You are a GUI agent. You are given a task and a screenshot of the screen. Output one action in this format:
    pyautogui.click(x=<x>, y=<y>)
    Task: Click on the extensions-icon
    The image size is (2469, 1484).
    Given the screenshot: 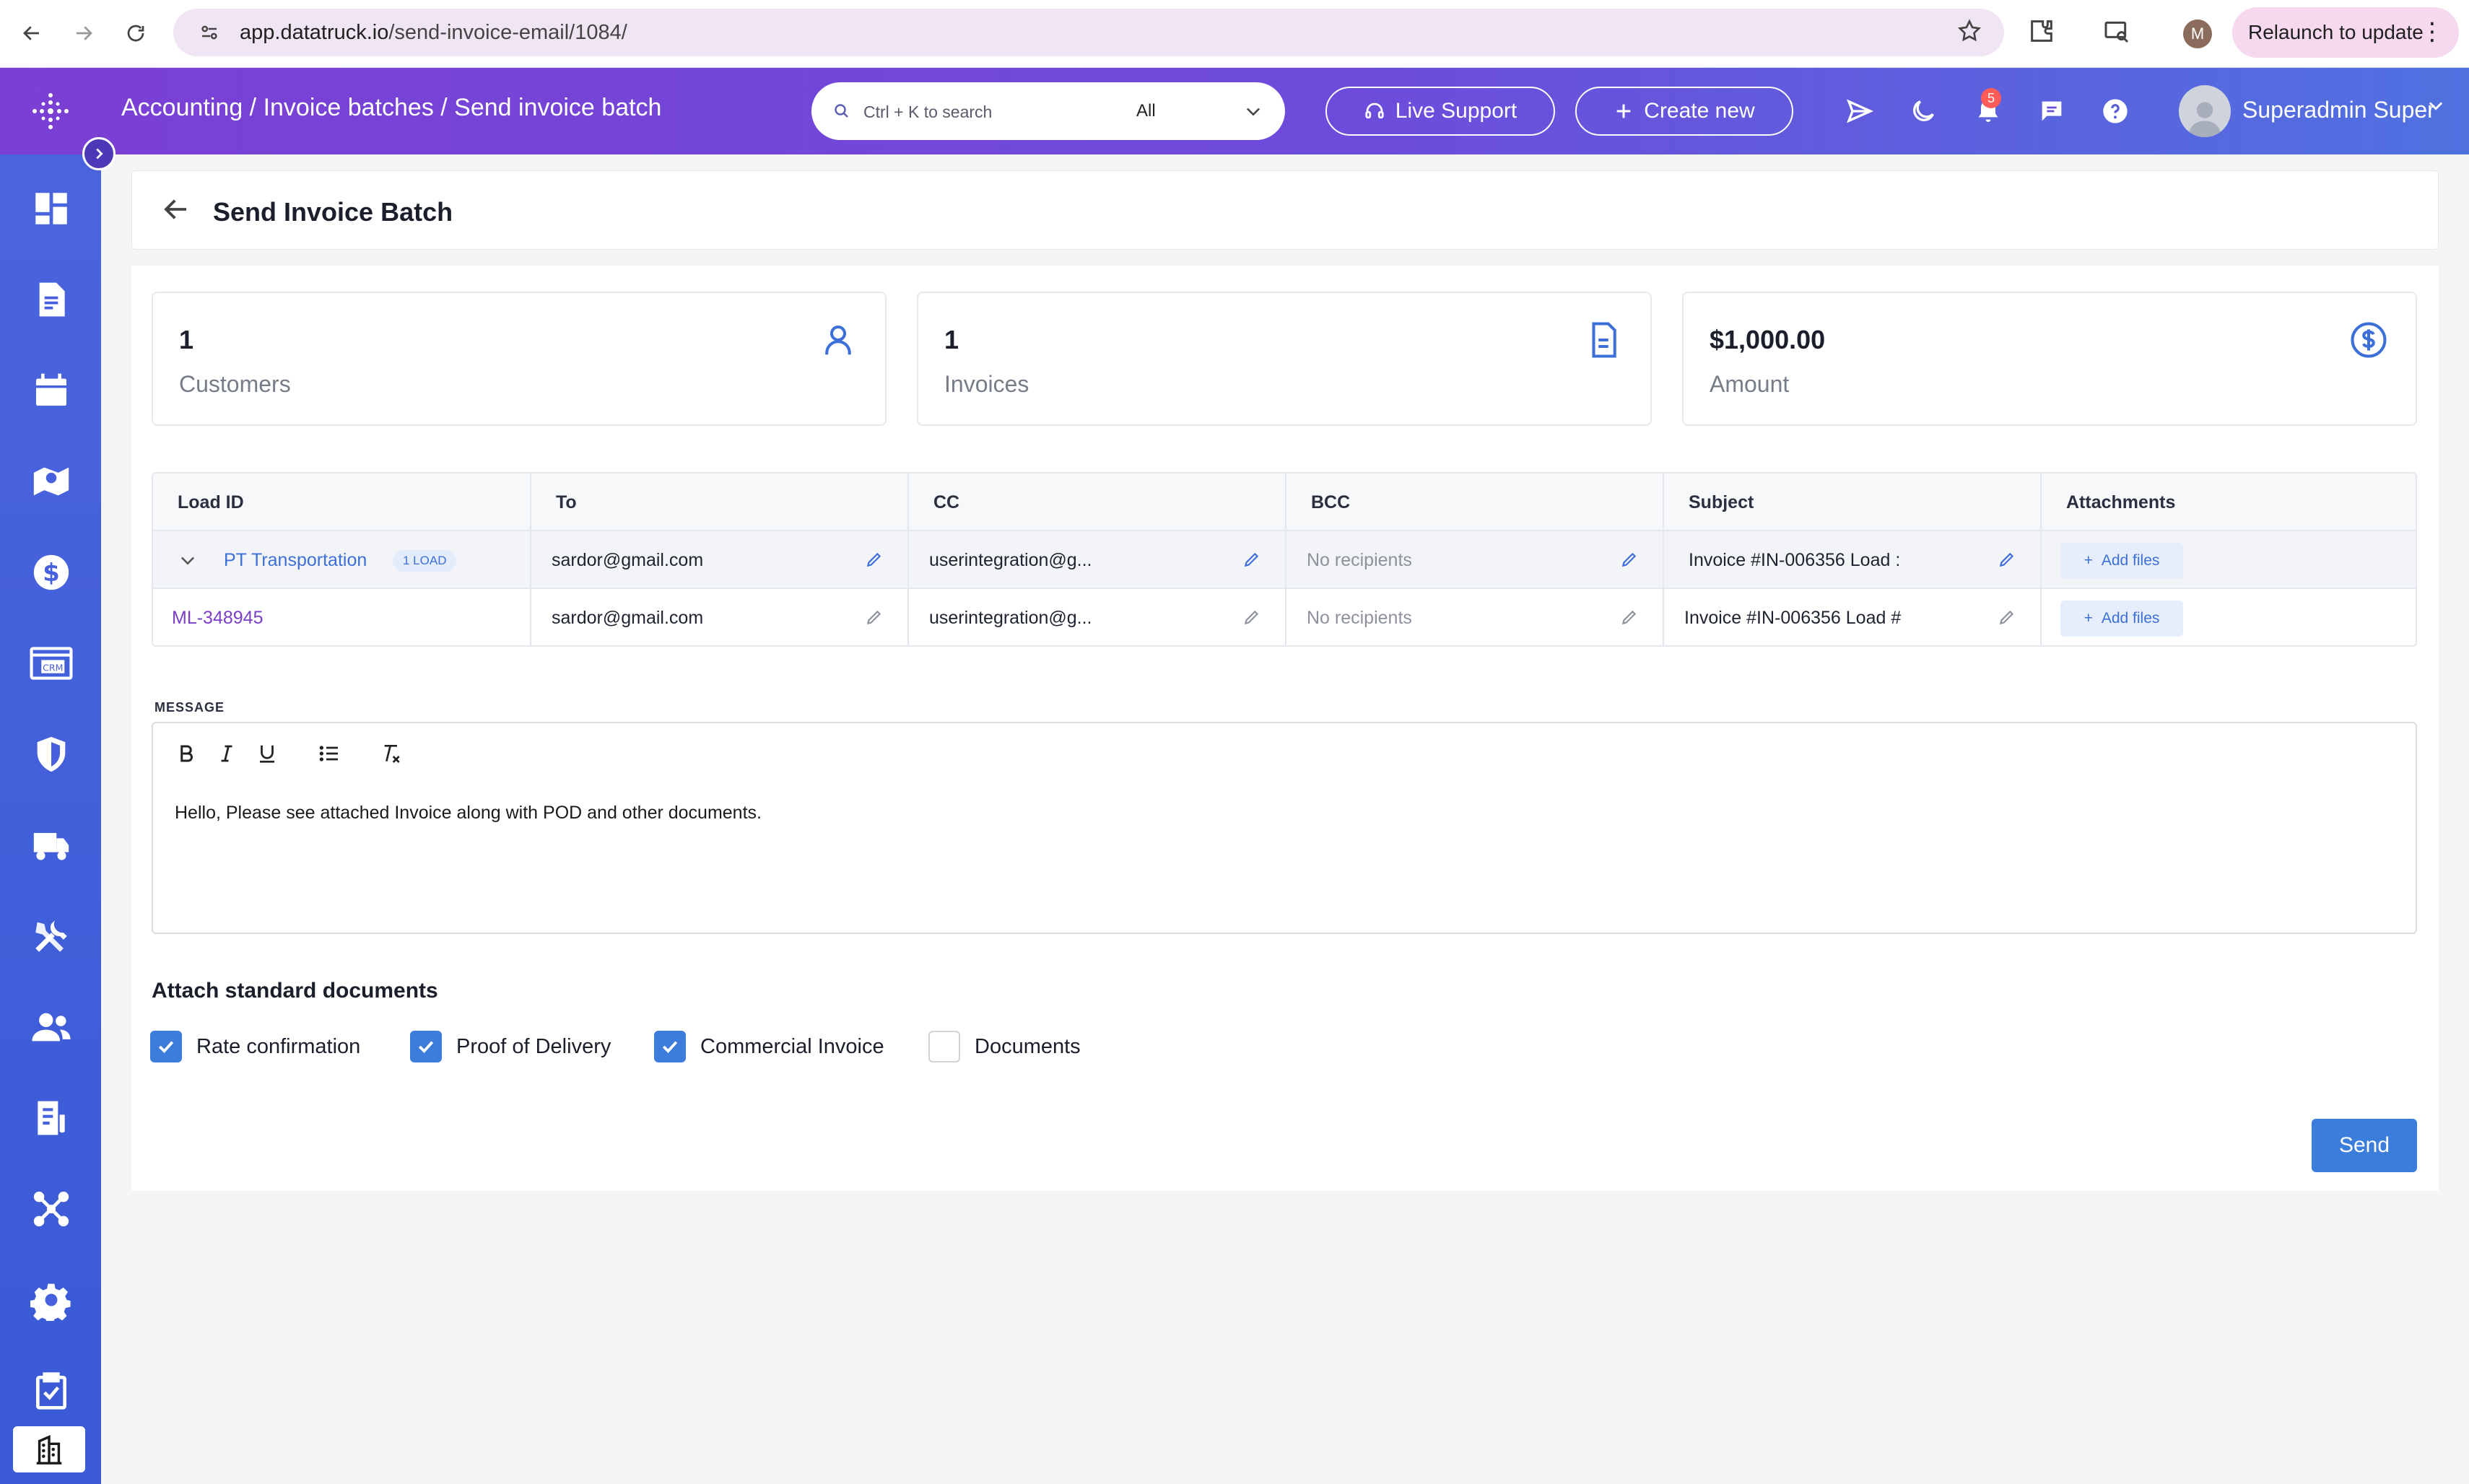 What is the action you would take?
    pyautogui.click(x=2044, y=33)
    